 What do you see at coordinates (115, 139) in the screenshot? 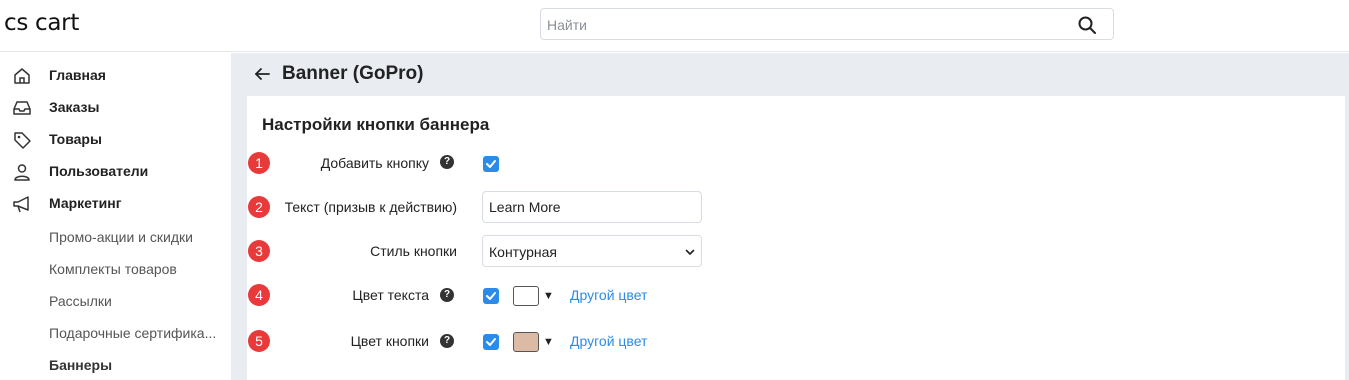
I see `sidebar-item-products: Товары` at bounding box center [115, 139].